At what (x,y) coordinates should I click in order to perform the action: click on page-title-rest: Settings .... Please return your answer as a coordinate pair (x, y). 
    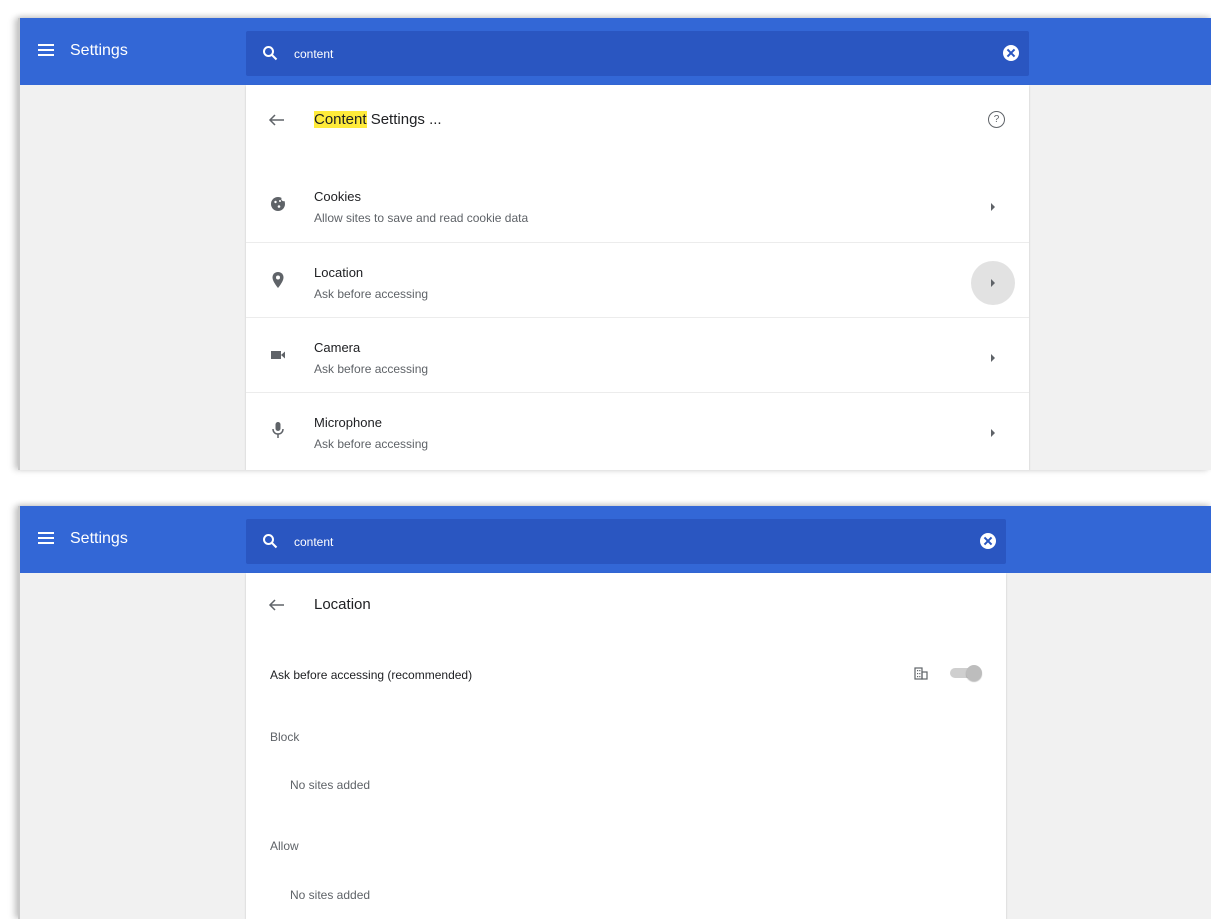
    Looking at the image, I should click on (404, 119).